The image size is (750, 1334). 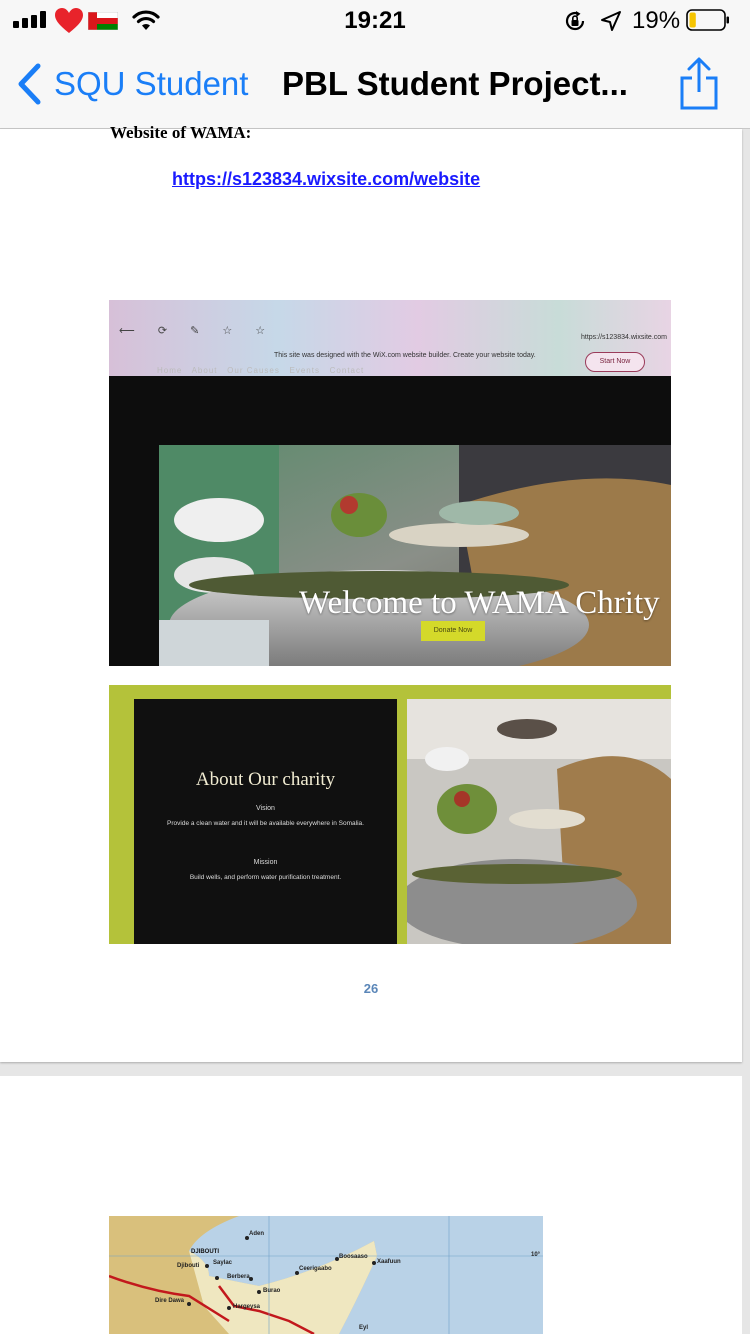 What do you see at coordinates (624, 337) in the screenshot?
I see `browser-url: https://s123834.wixsite.com` at bounding box center [624, 337].